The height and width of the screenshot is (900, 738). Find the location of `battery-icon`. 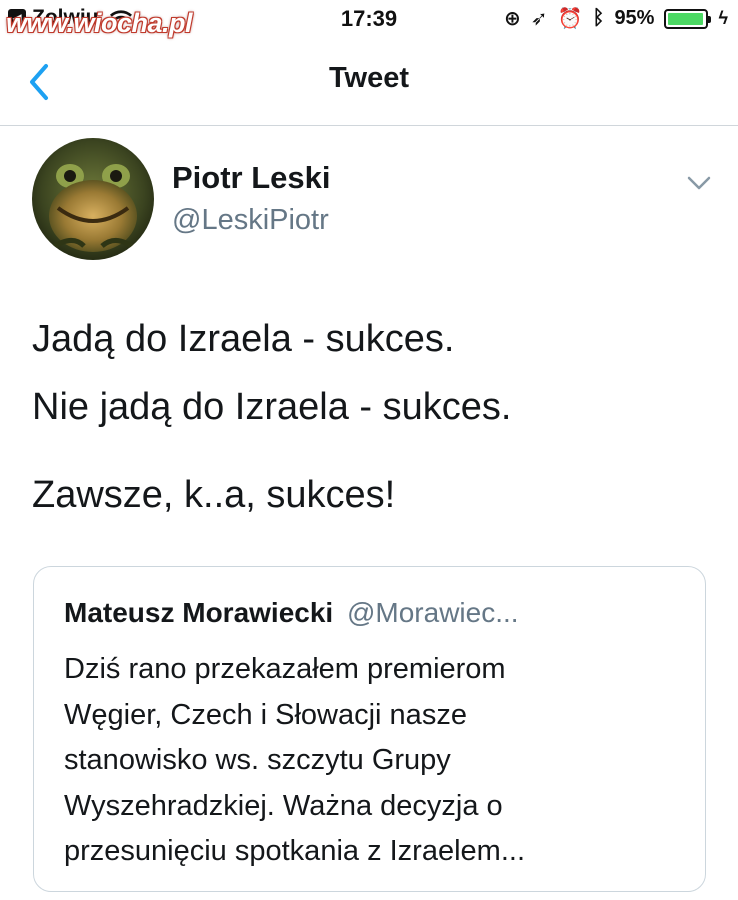

battery-icon is located at coordinates (688, 18).